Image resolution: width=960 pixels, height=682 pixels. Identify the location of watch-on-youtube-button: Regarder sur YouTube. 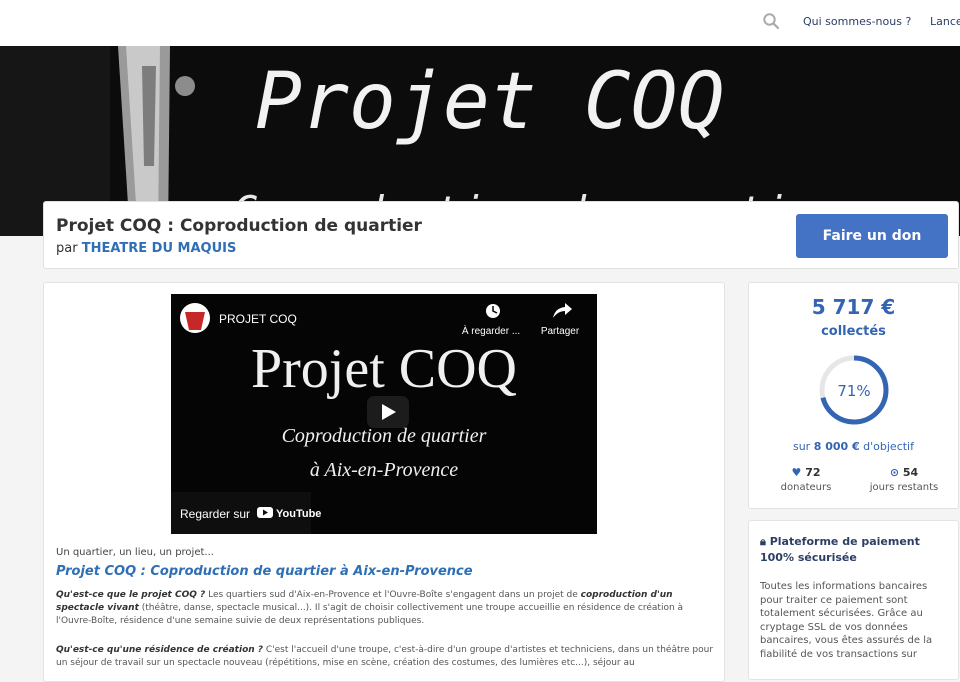
(246, 513).